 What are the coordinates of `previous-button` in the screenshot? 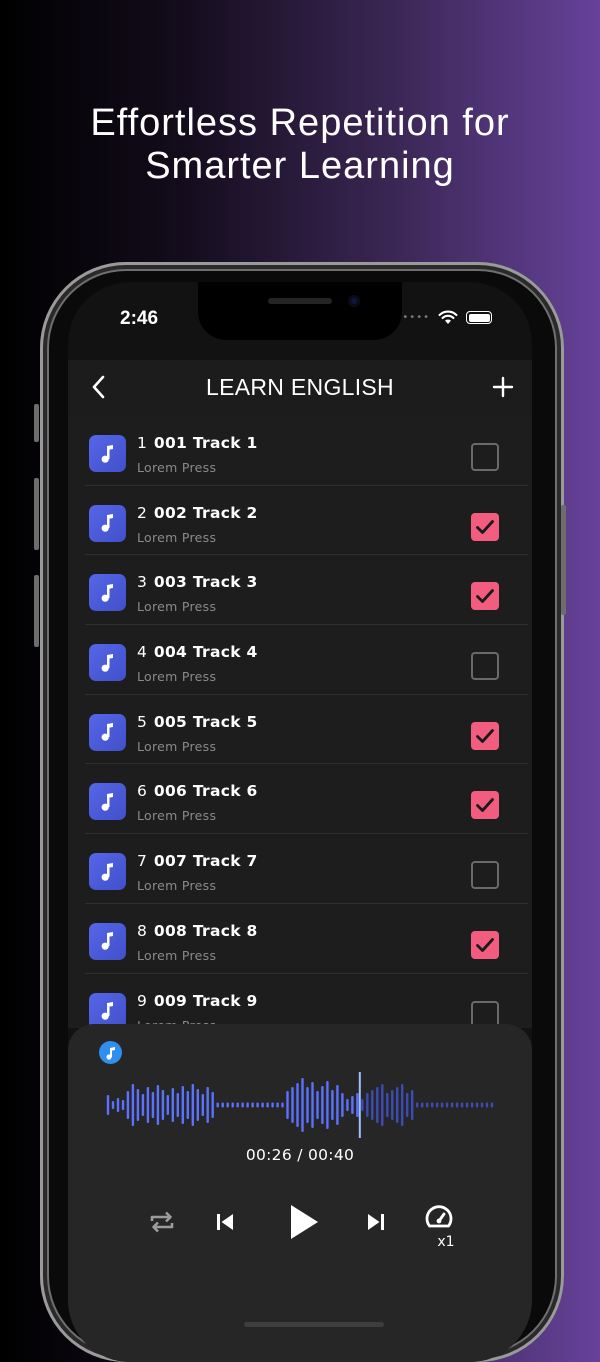 It's located at (225, 1222).